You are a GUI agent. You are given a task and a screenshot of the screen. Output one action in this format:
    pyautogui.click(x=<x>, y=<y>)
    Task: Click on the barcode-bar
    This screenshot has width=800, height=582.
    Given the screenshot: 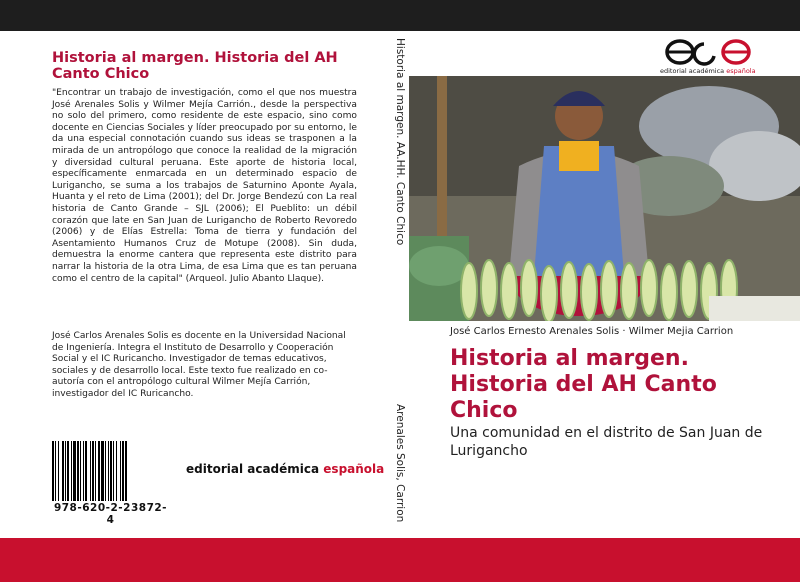 What is the action you would take?
    pyautogui.click(x=127, y=471)
    